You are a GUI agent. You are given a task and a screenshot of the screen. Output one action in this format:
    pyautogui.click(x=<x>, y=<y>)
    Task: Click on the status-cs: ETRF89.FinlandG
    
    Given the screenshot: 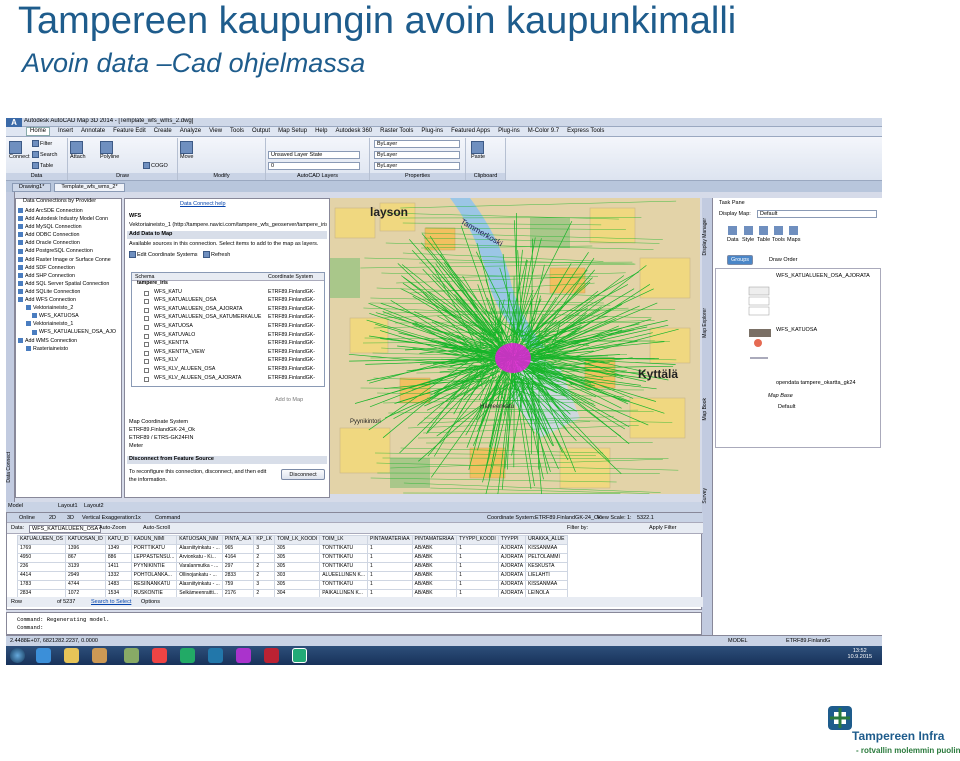 What is the action you would take?
    pyautogui.click(x=808, y=641)
    